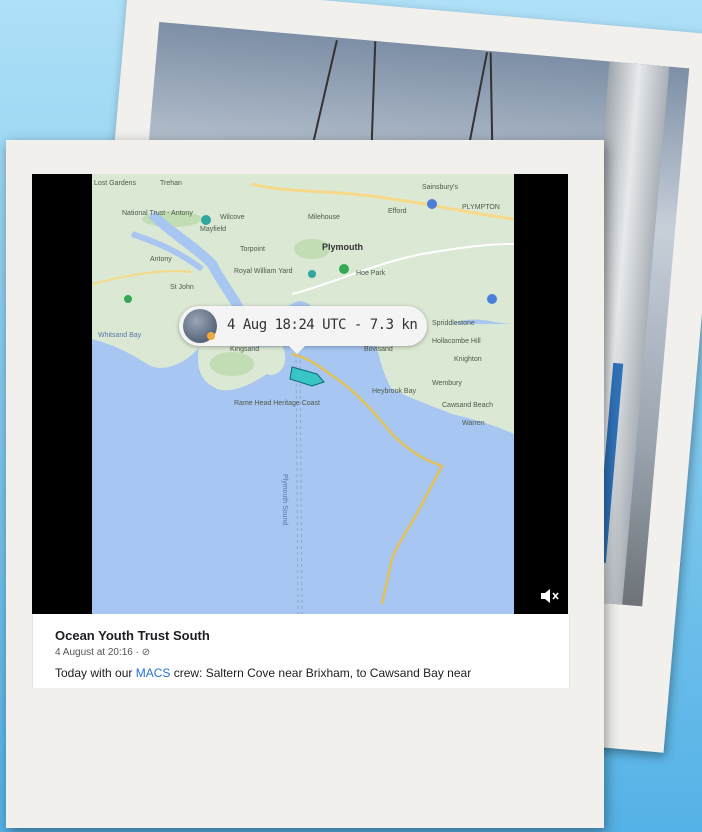 This screenshot has height=832, width=702. I want to click on post-author: Ocean Youth Trust South, so click(132, 635).